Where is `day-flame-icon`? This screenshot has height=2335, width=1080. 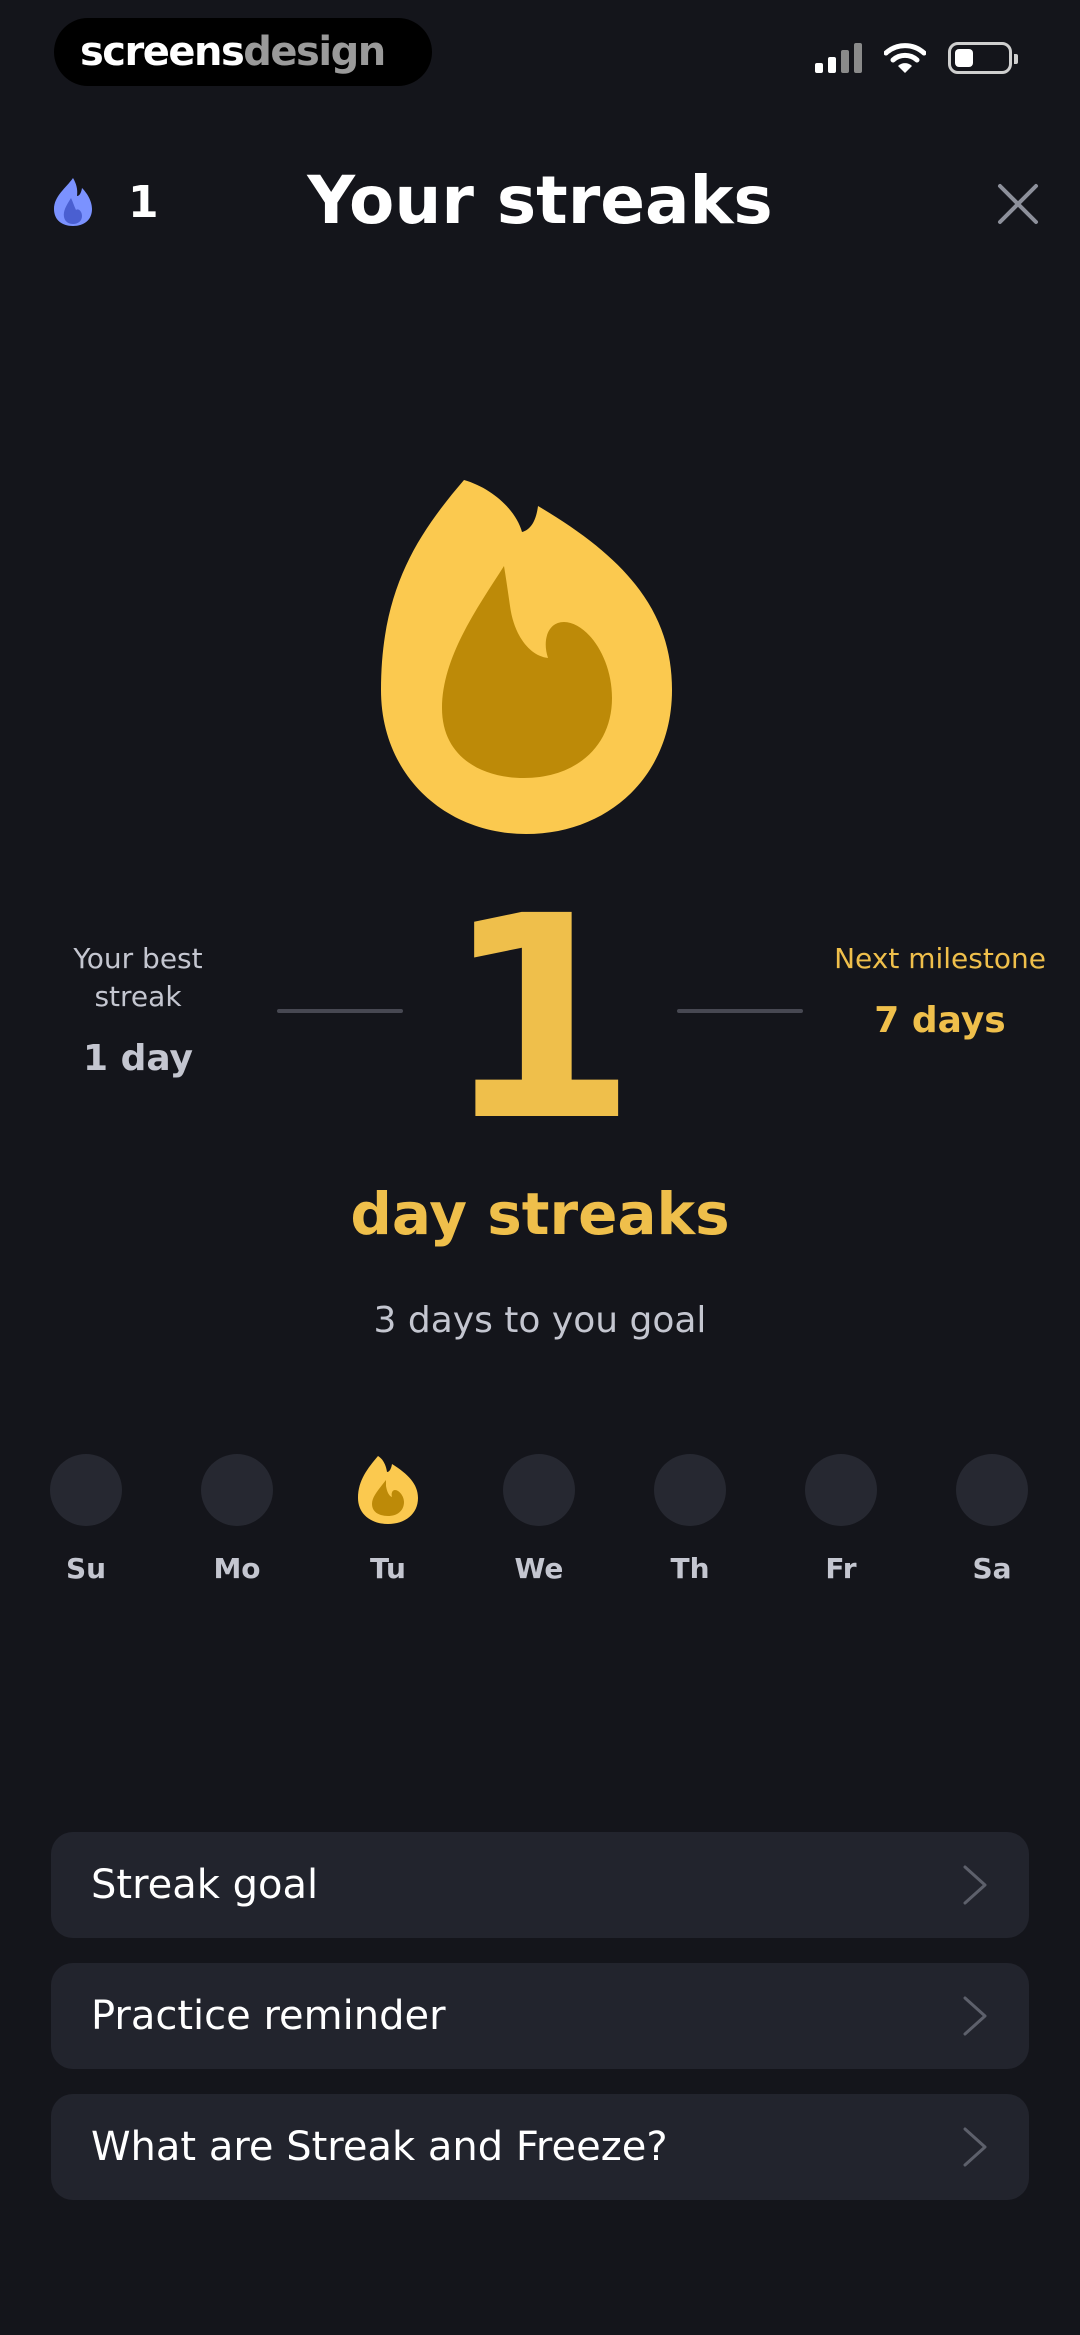
day-flame-icon is located at coordinates (388, 1490).